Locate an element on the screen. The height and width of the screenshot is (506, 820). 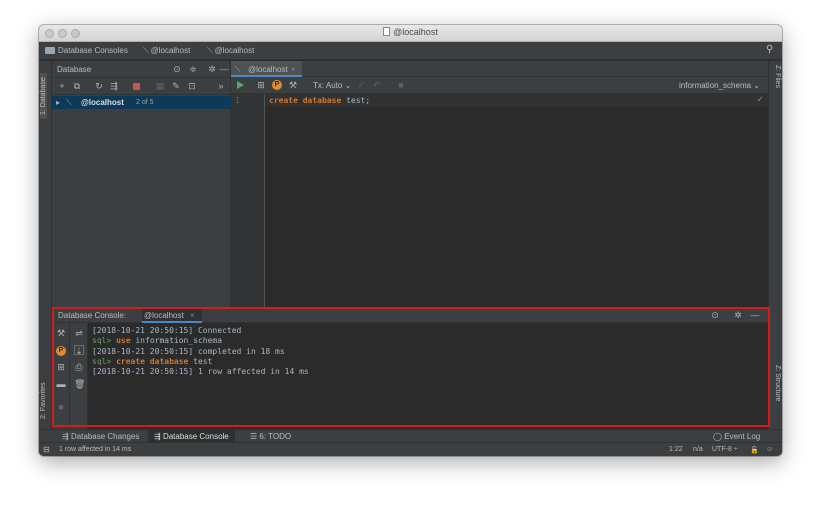
left-tool-strip: 1: Database 2: Favorites is located at coordinates (45, 245).